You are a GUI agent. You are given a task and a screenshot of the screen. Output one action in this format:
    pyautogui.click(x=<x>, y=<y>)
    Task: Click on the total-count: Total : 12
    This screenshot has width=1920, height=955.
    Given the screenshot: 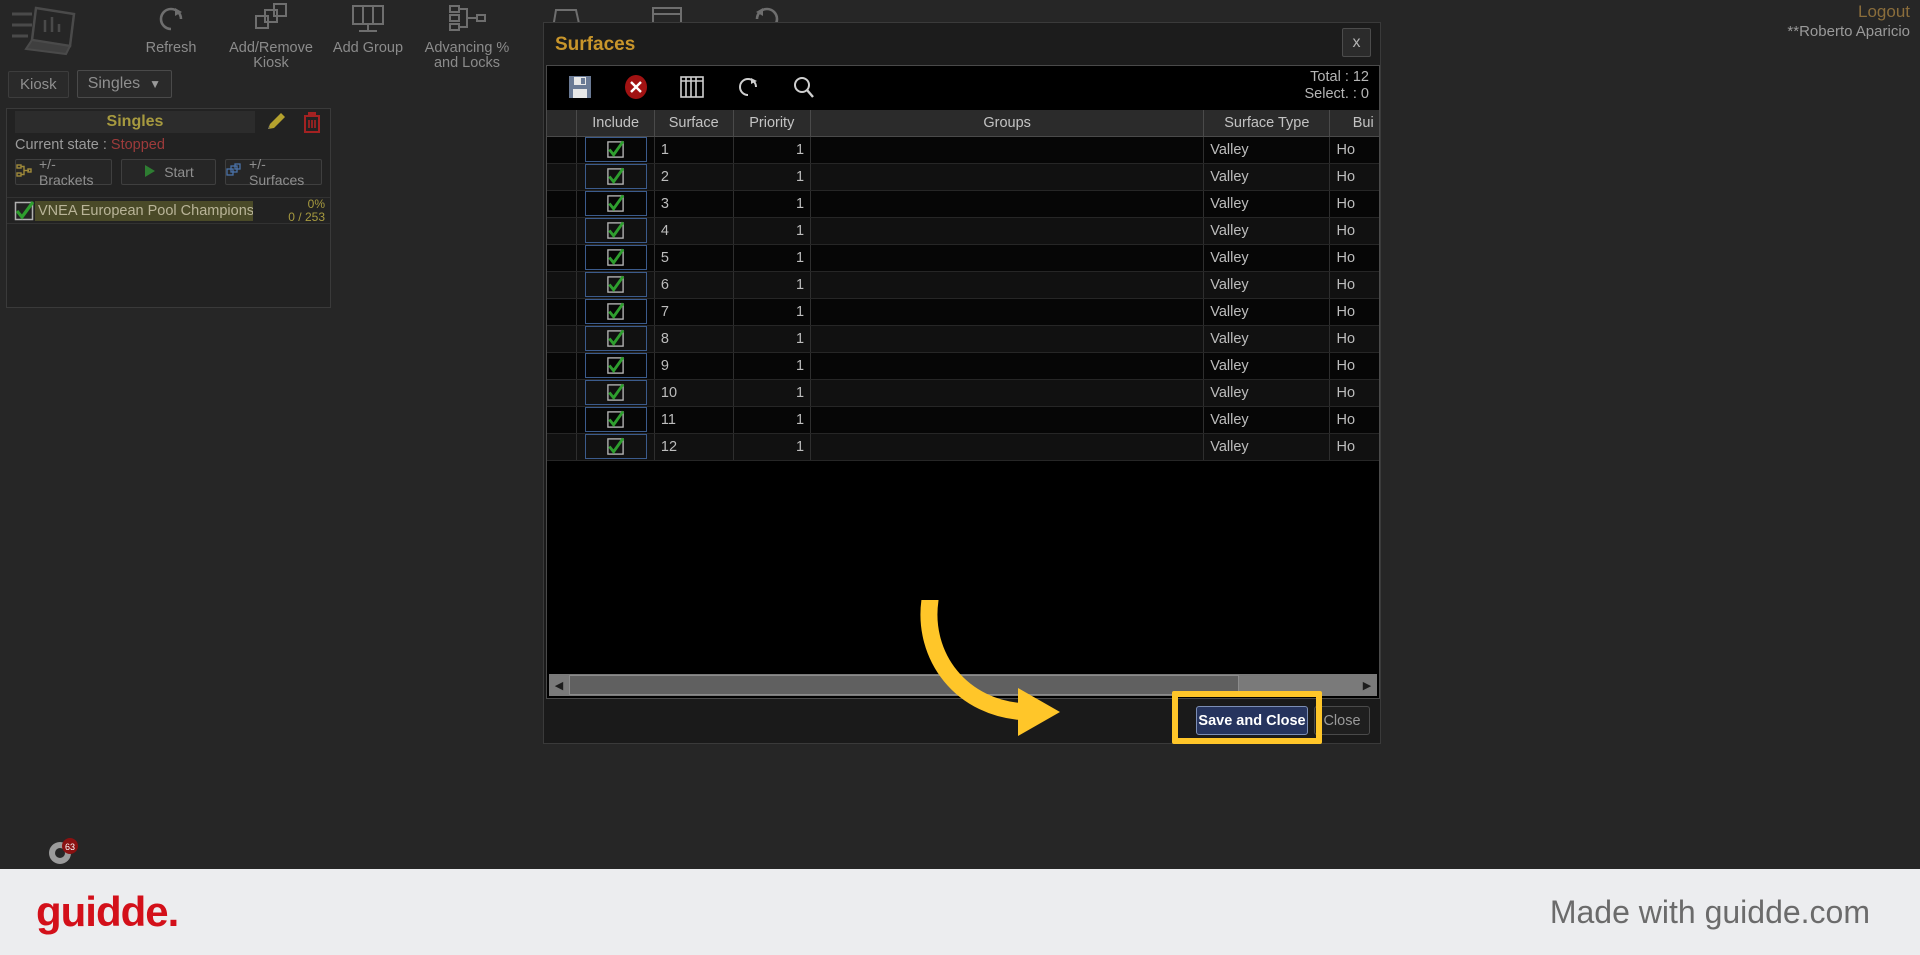 What is the action you would take?
    pyautogui.click(x=1339, y=77)
    